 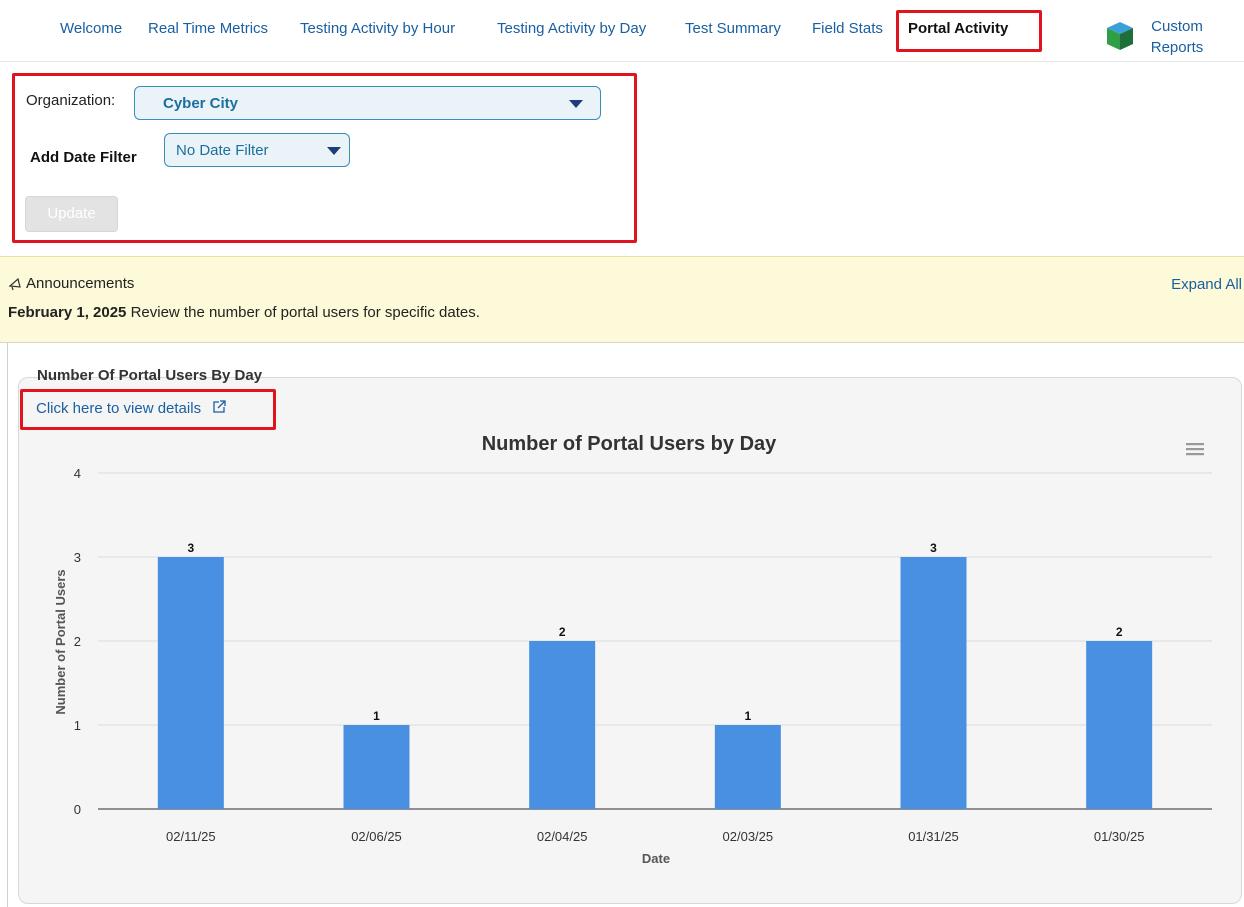 What do you see at coordinates (1177, 37) in the screenshot?
I see `custom-reports-label: Custom Reports` at bounding box center [1177, 37].